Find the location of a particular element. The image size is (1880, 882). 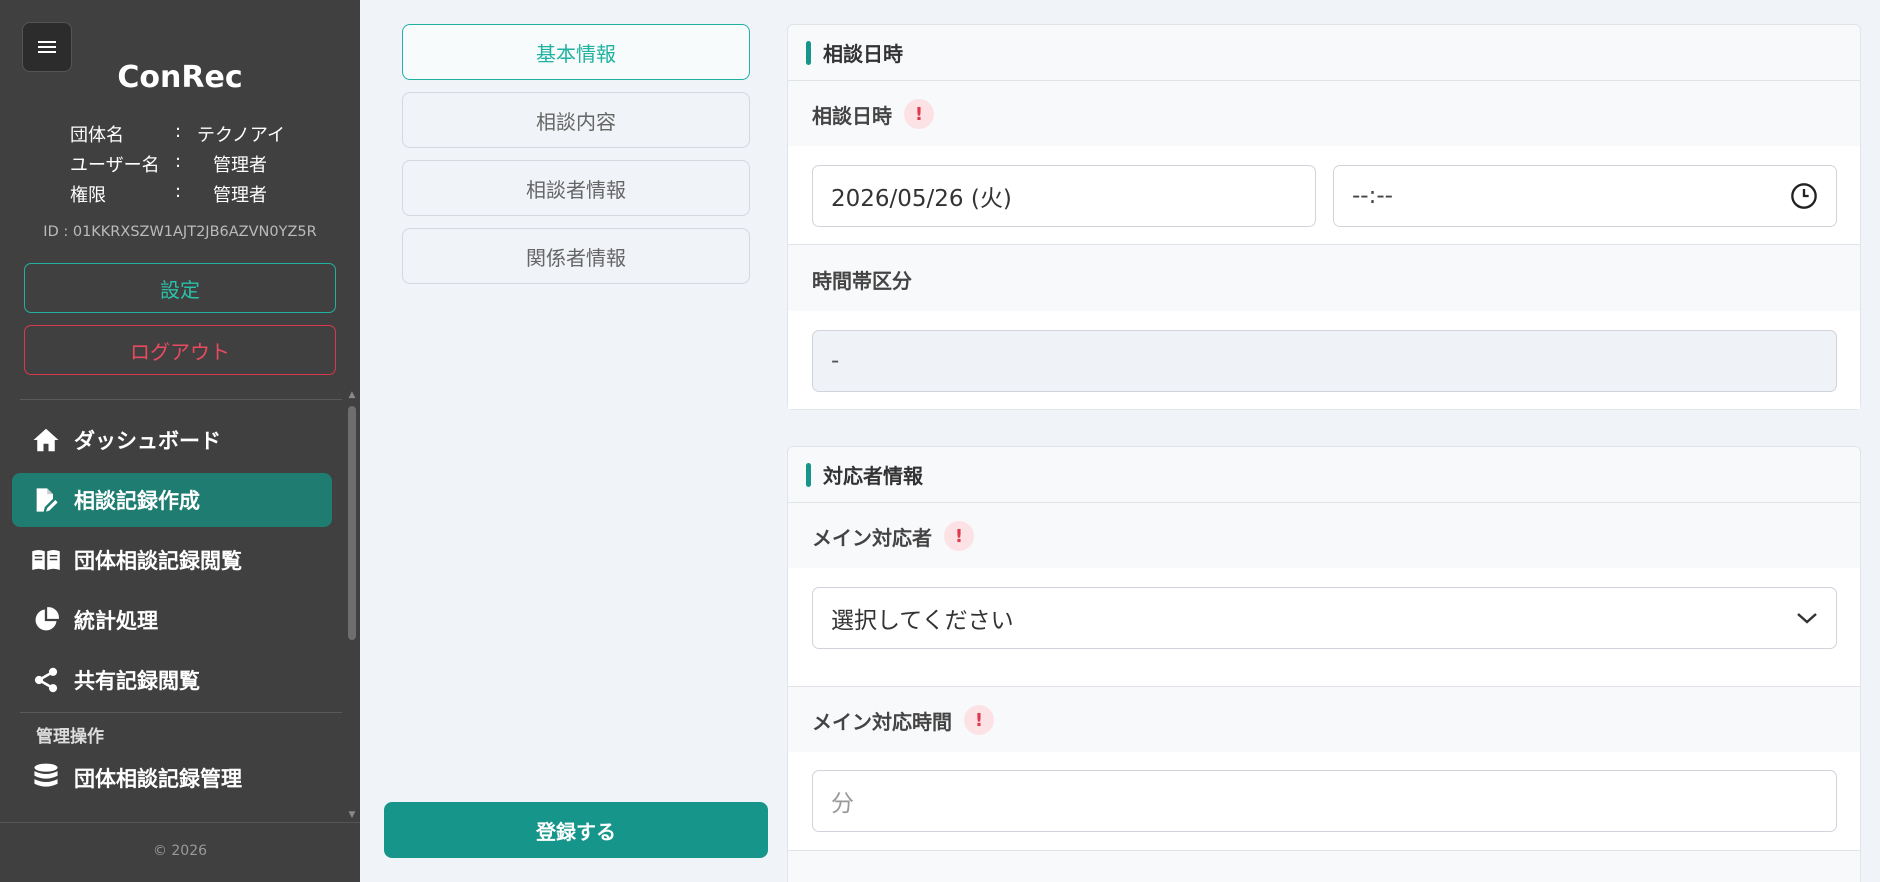

scroll-down-arrow: ▼ is located at coordinates (352, 815).